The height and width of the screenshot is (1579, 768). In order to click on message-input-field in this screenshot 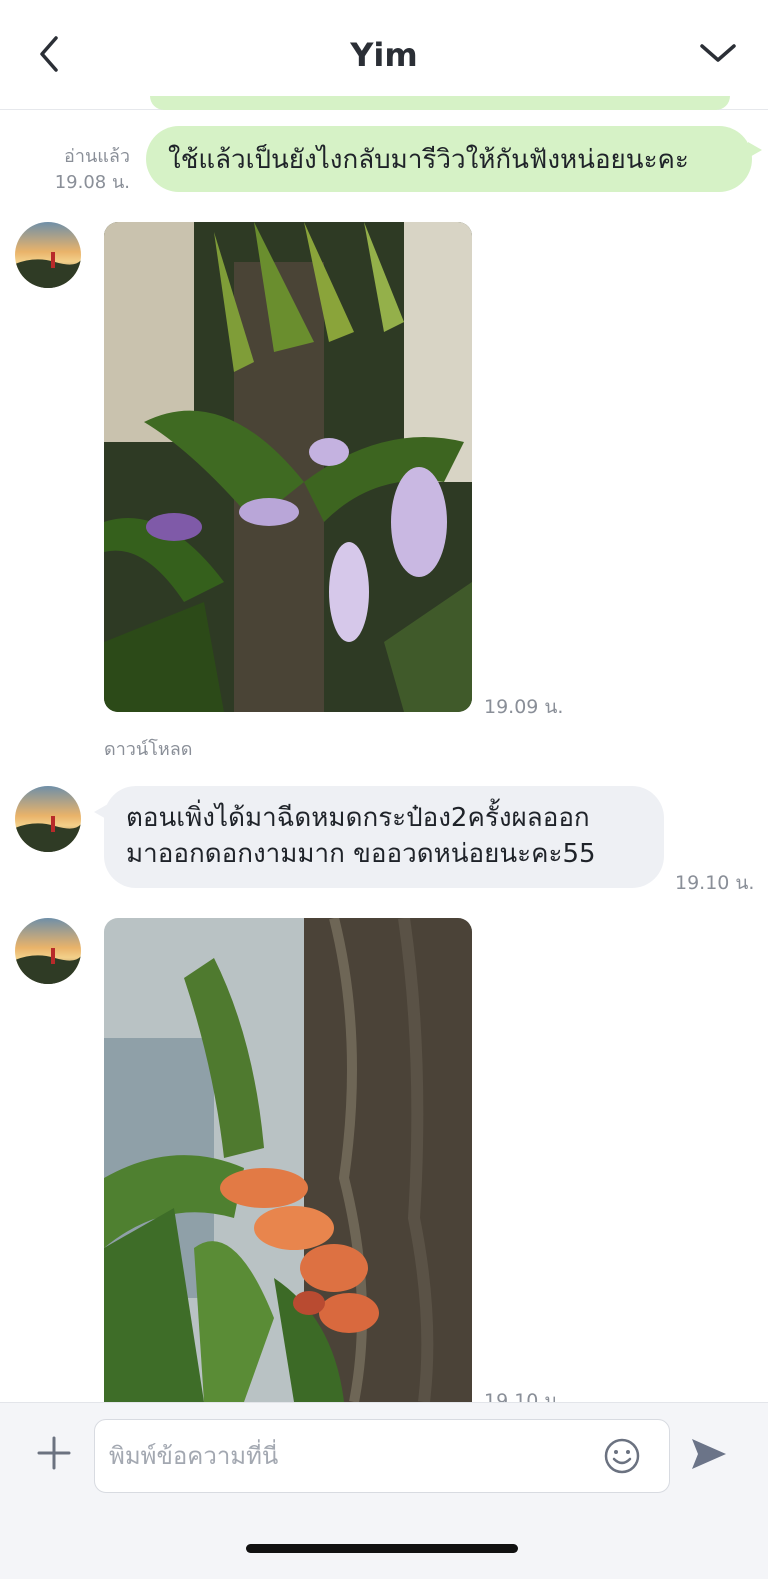, I will do `click(382, 1456)`.